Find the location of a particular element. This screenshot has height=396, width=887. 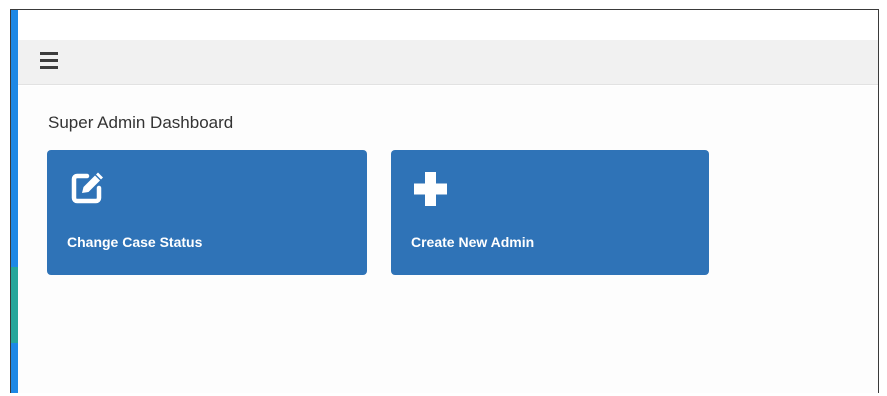

plus-icon is located at coordinates (430, 189).